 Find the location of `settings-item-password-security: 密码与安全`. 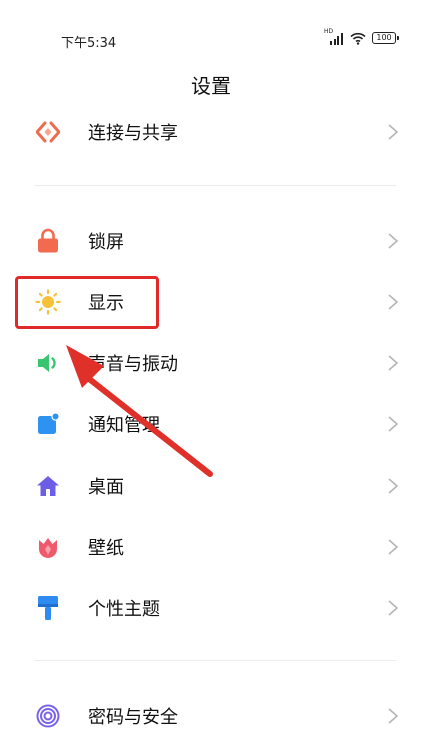

settings-item-password-security: 密码与安全 is located at coordinates (211, 710).